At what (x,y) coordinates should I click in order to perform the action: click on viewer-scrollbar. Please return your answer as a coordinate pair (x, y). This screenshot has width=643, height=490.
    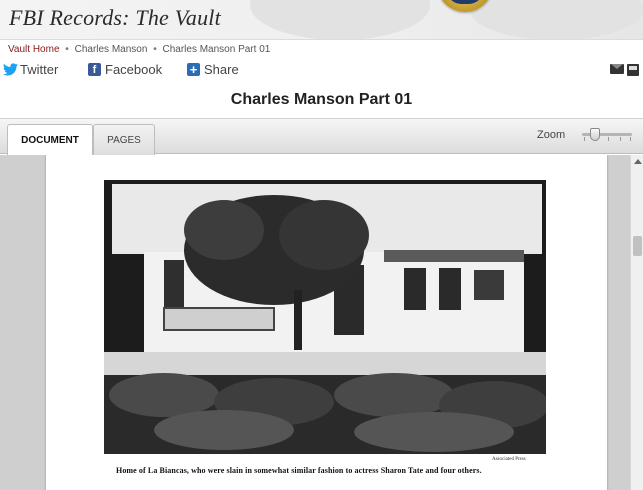
    Looking at the image, I should click on (636, 322).